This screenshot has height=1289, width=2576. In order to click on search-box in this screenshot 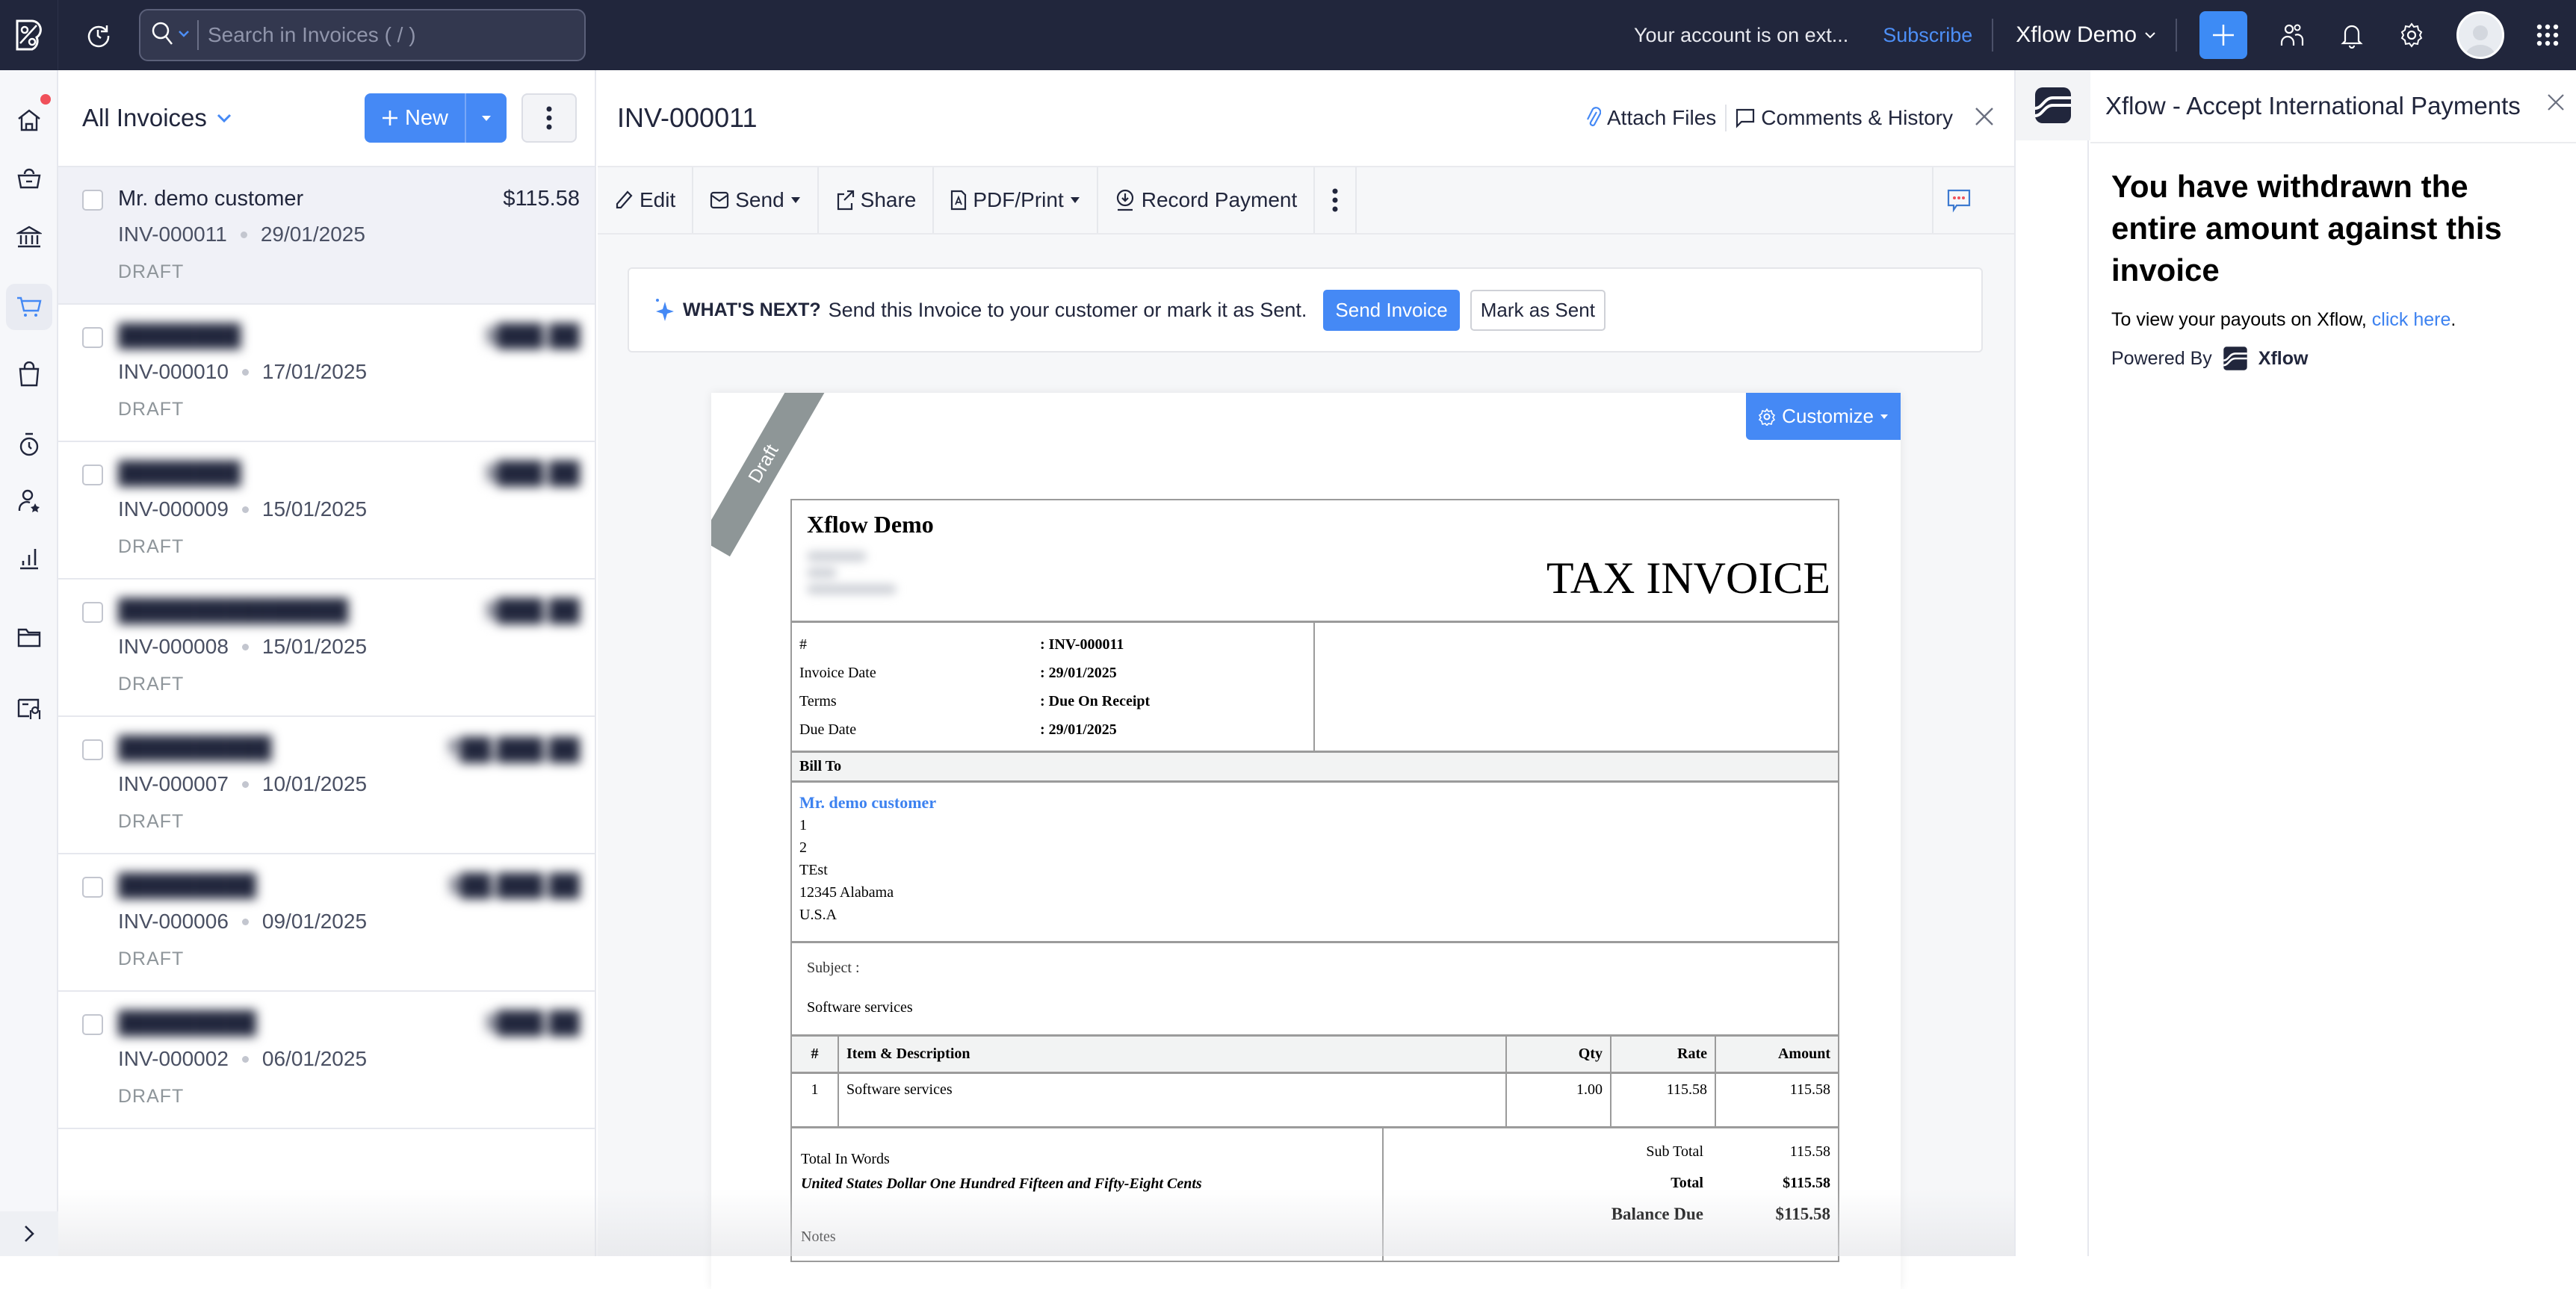, I will do `click(362, 35)`.